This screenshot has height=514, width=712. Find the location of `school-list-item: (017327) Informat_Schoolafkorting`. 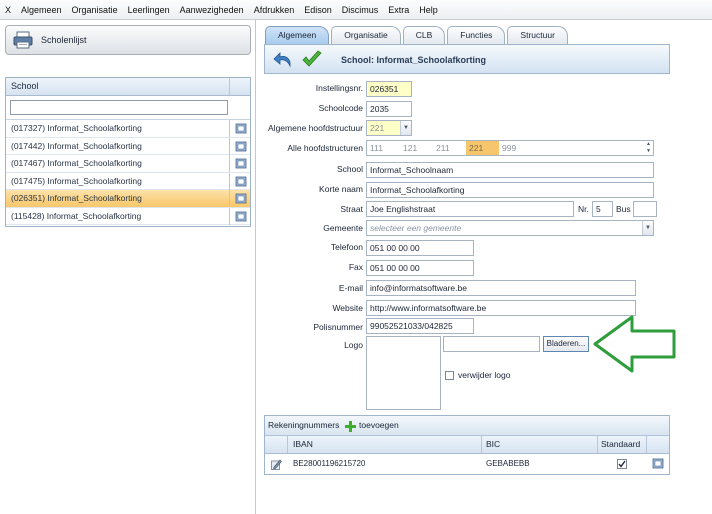

school-list-item: (017327) Informat_Schoolafkorting is located at coordinates (128, 129).